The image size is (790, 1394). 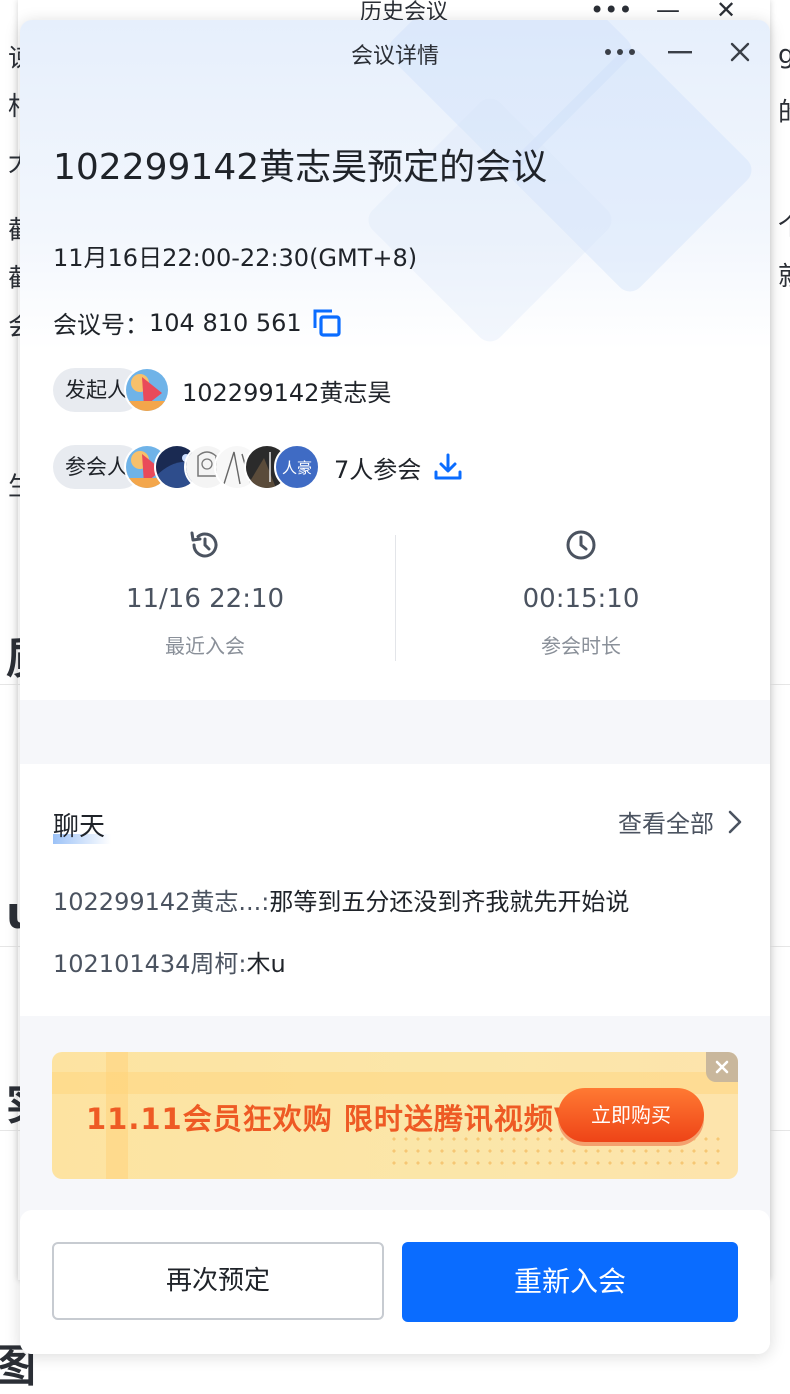 What do you see at coordinates (205, 599) in the screenshot?
I see `last-join-time: 11/16 22:10` at bounding box center [205, 599].